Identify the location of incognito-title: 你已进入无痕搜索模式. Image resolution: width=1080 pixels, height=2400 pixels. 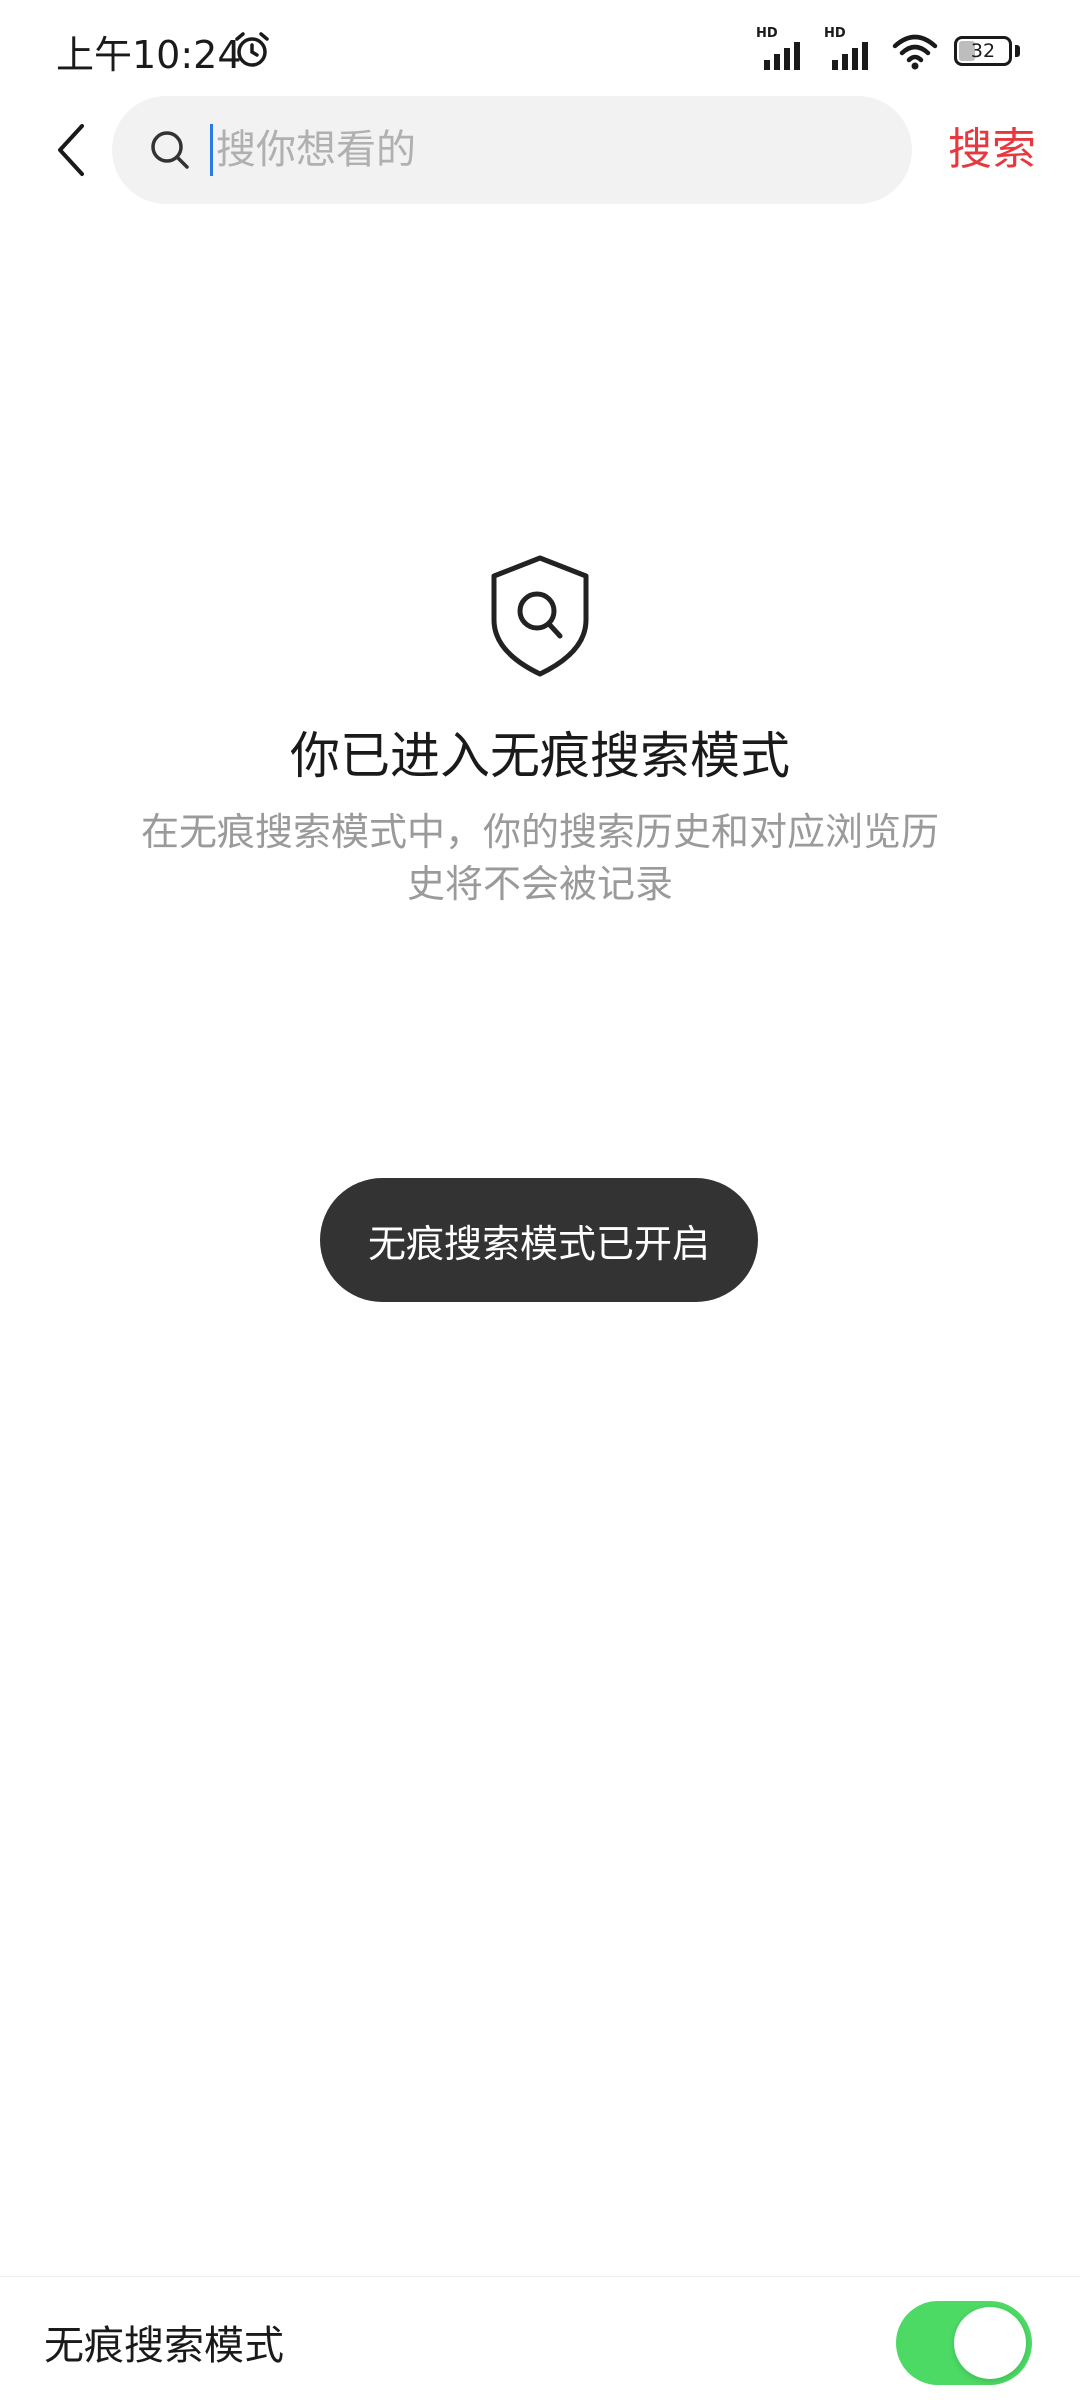
(540, 756).